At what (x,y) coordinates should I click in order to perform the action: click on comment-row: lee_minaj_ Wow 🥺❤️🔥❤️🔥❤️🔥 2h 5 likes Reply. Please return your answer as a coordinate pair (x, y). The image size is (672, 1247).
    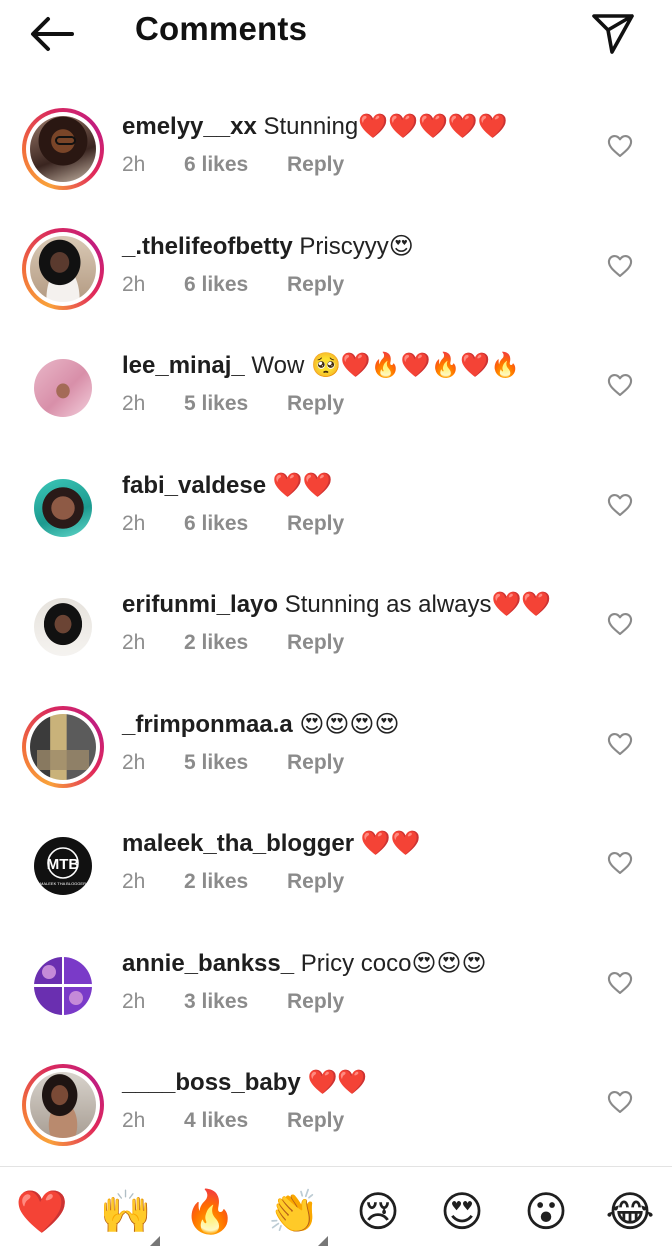
    Looking at the image, I should click on (336, 387).